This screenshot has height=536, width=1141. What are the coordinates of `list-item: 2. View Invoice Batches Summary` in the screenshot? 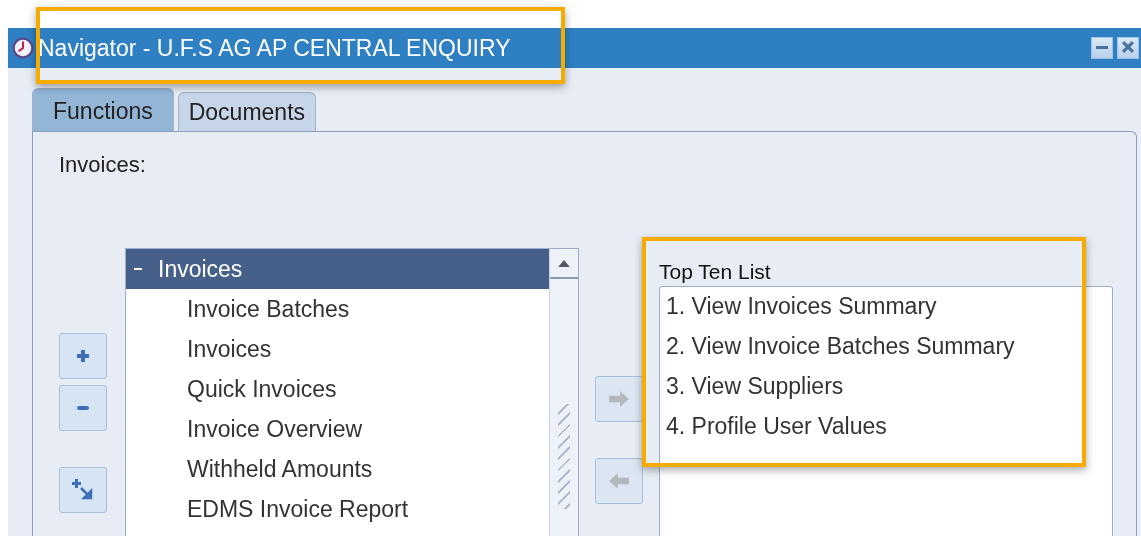 It's located at (886, 353).